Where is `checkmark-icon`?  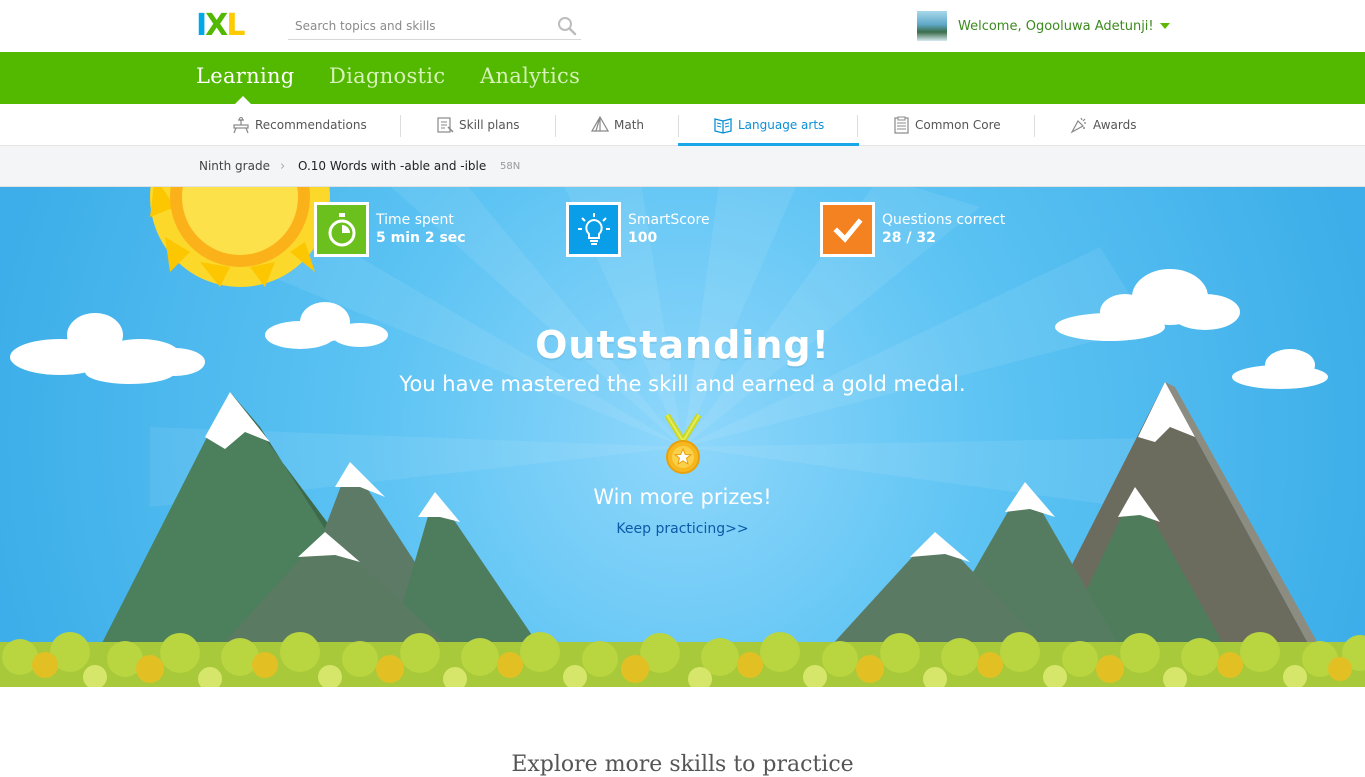 checkmark-icon is located at coordinates (847, 229).